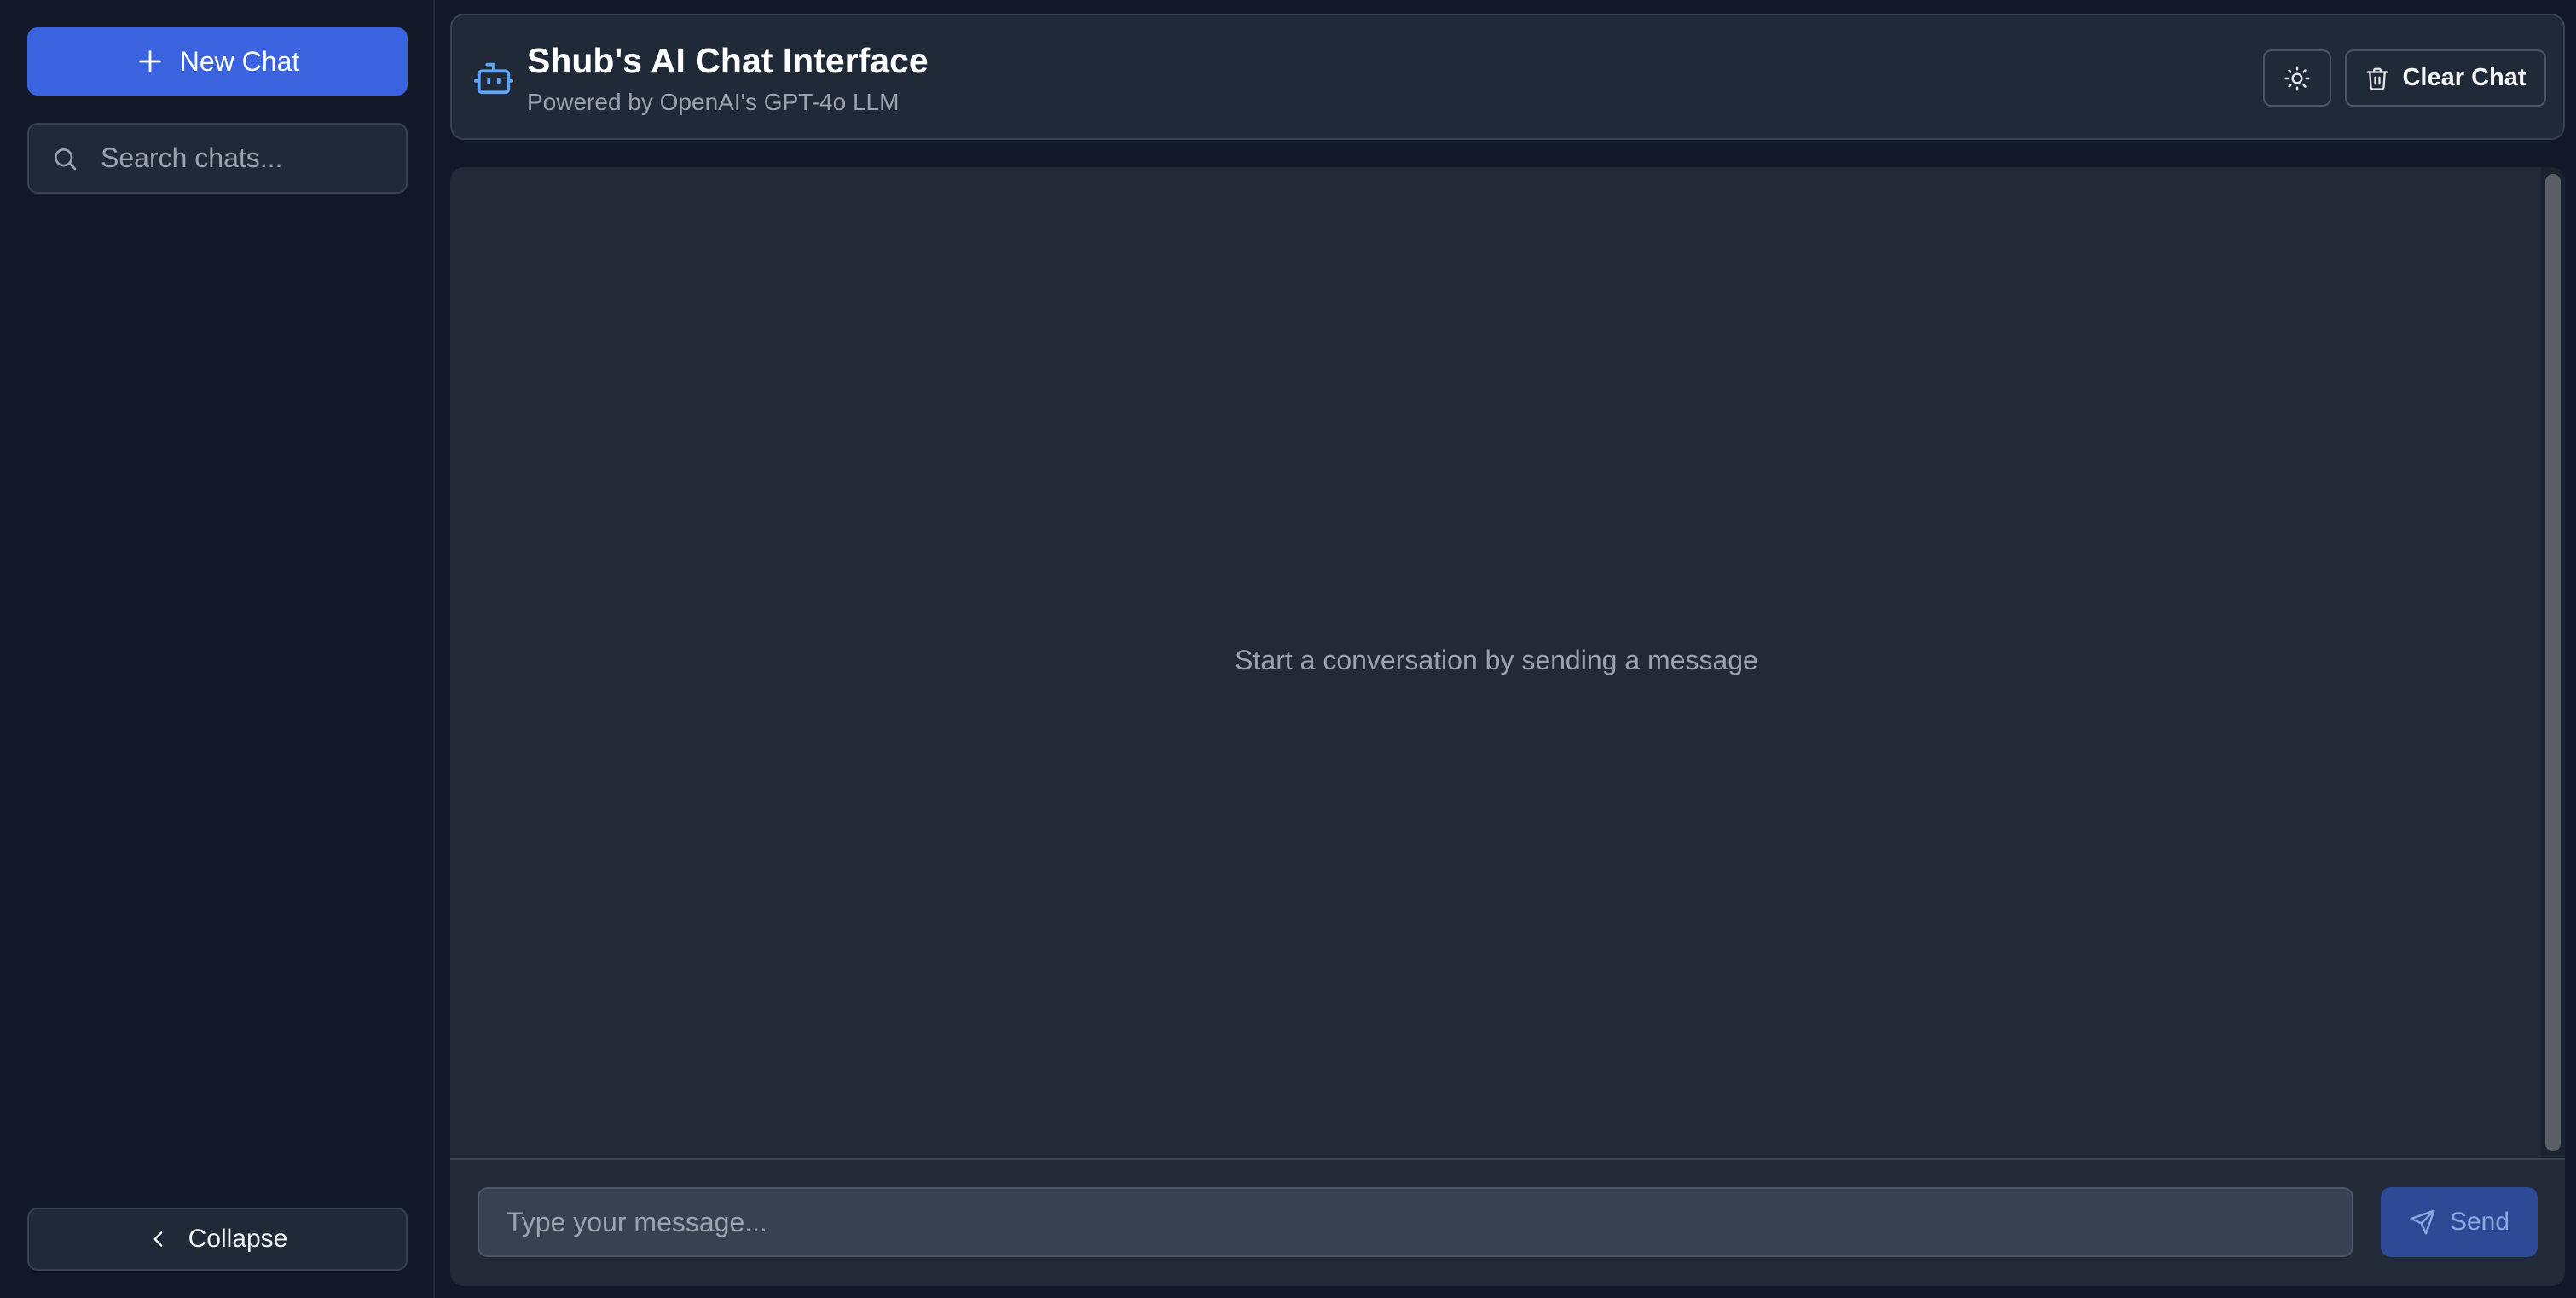 The height and width of the screenshot is (1298, 2576). Describe the element at coordinates (493, 79) in the screenshot. I see `bot-icon` at that location.